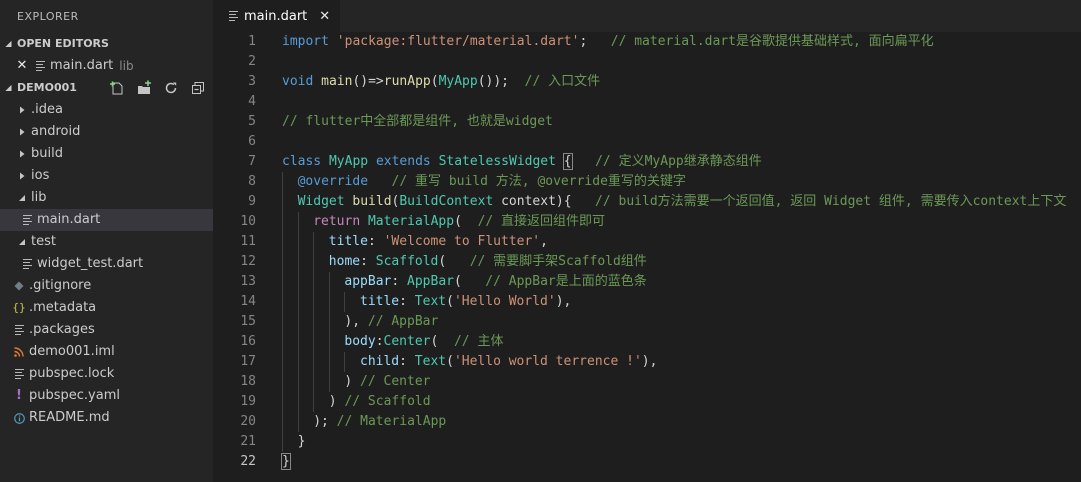  Describe the element at coordinates (668, 82) in the screenshot. I see `line-content: void main()=>runApp(MyApp()); // 入口文件` at that location.